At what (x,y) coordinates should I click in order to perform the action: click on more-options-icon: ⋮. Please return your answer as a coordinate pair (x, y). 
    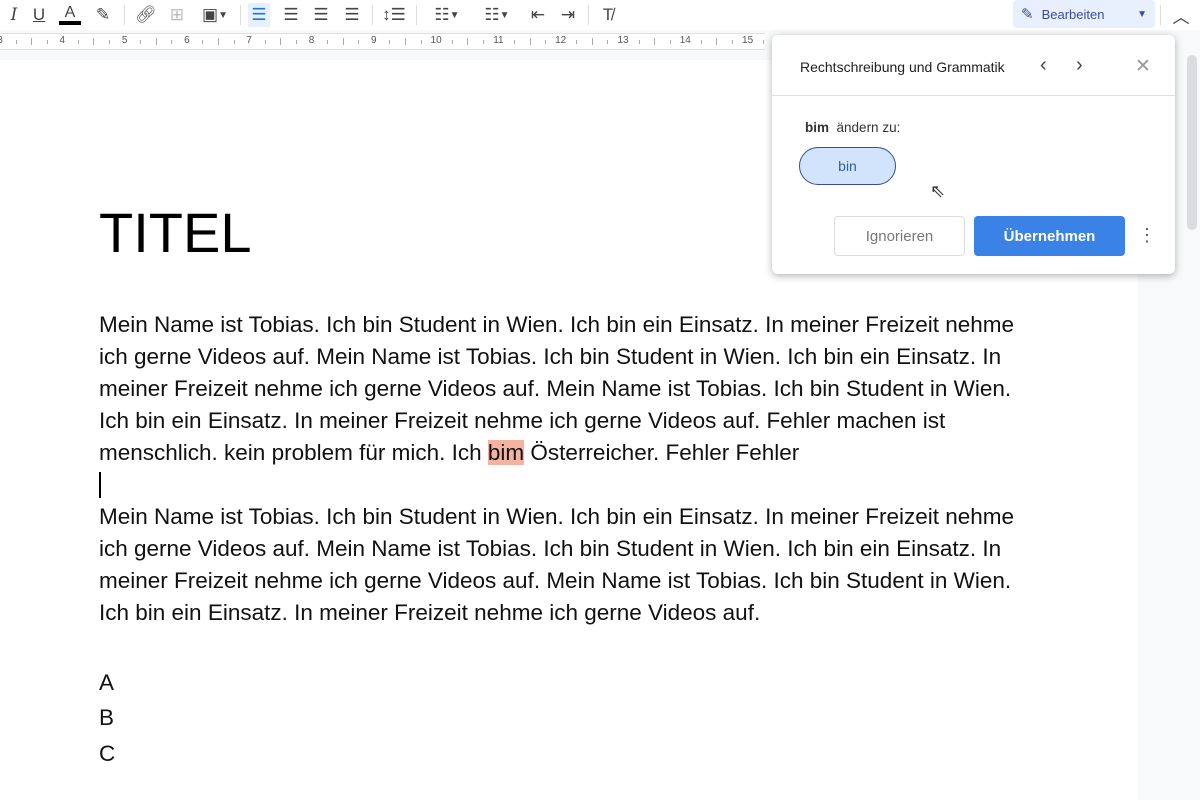
    Looking at the image, I should click on (1147, 235).